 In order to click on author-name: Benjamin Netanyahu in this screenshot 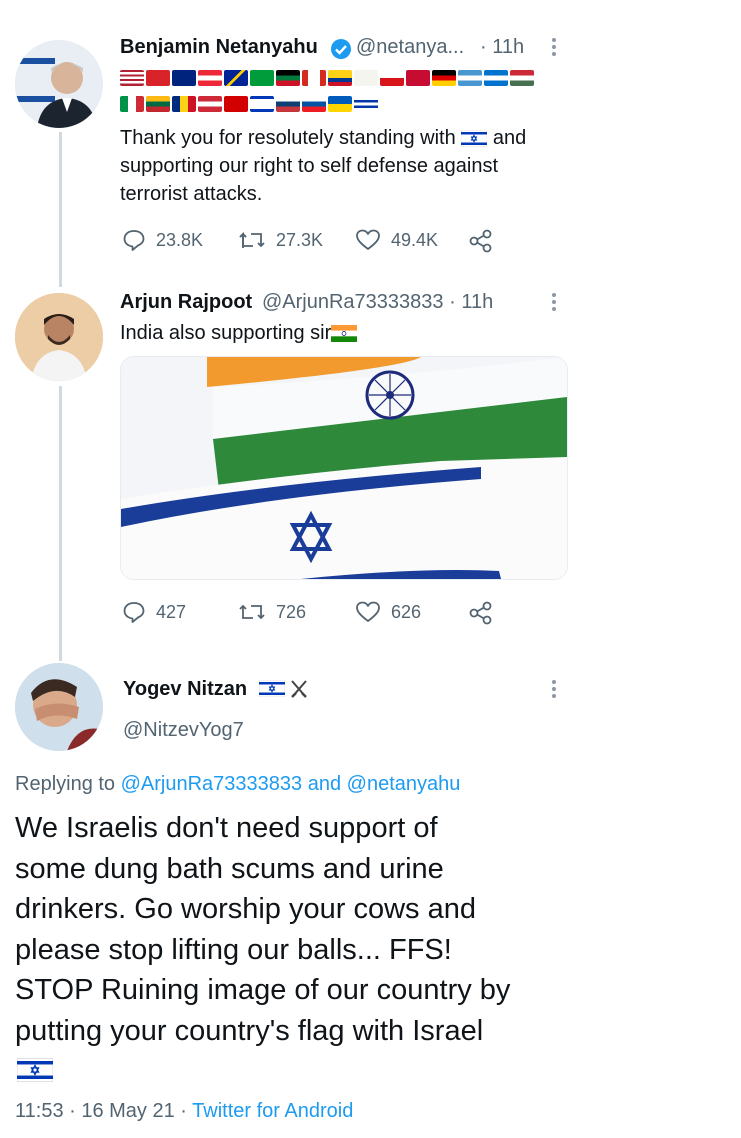, I will do `click(219, 47)`.